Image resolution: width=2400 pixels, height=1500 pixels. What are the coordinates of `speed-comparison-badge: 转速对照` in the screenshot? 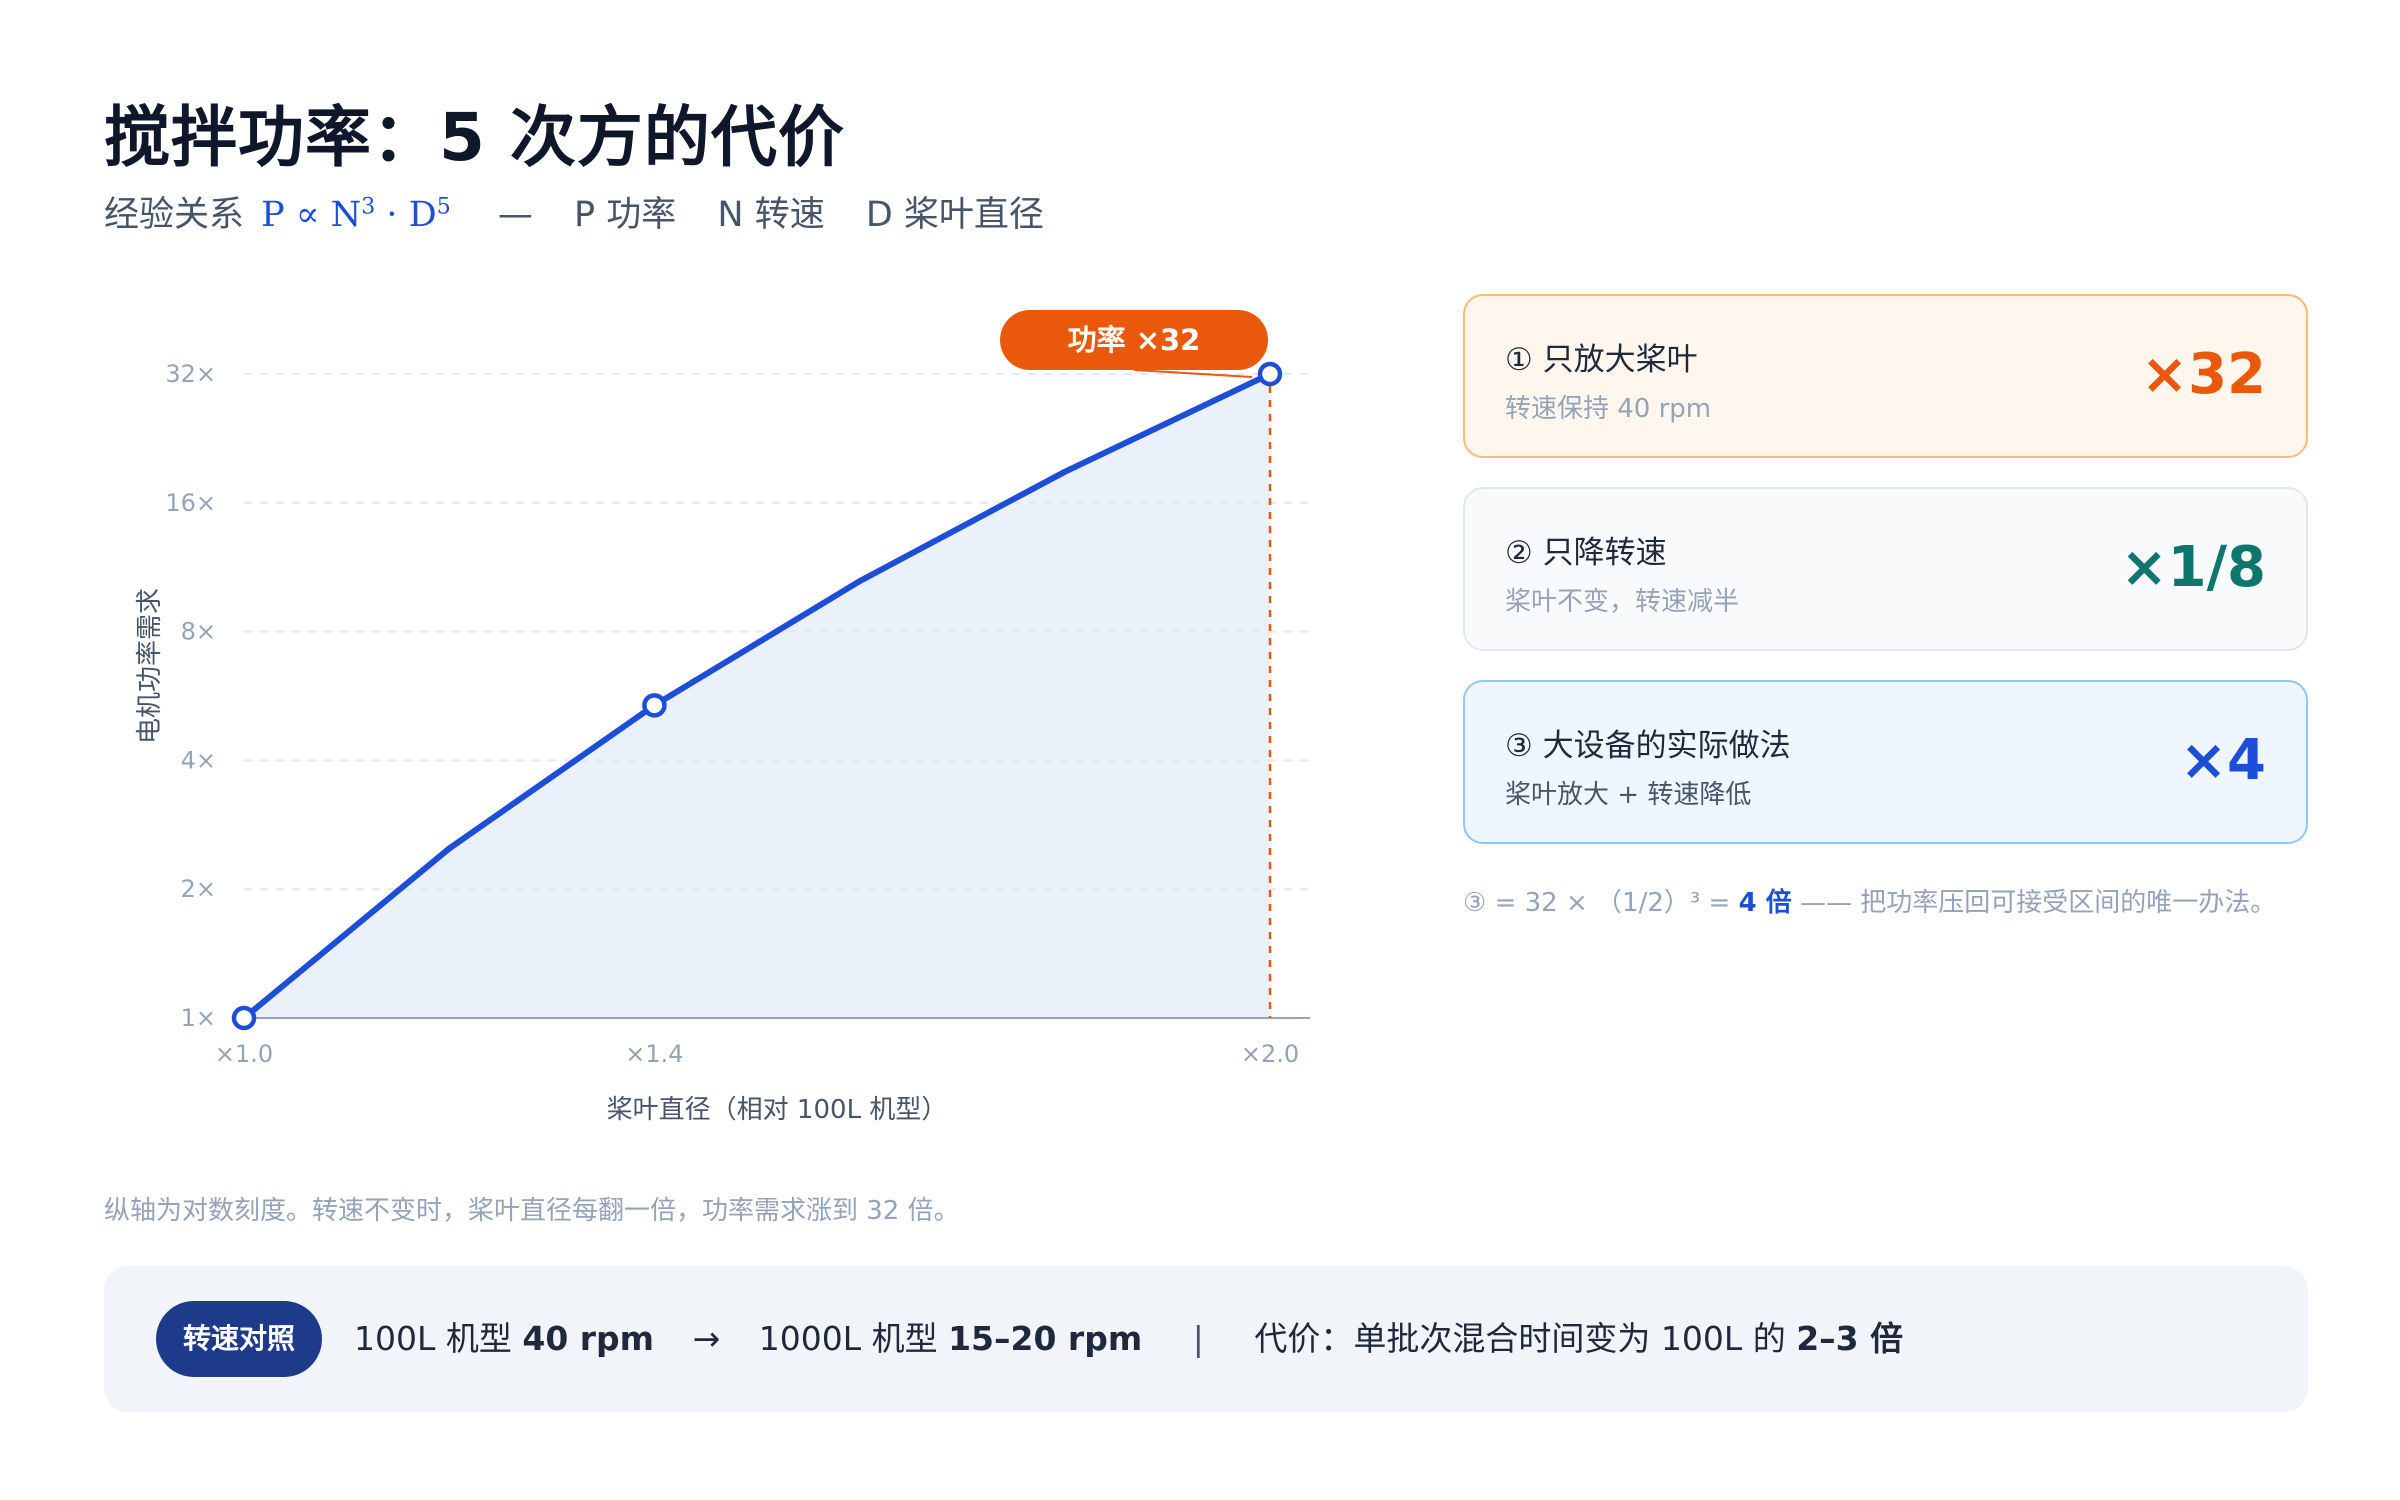 It's located at (239, 1339).